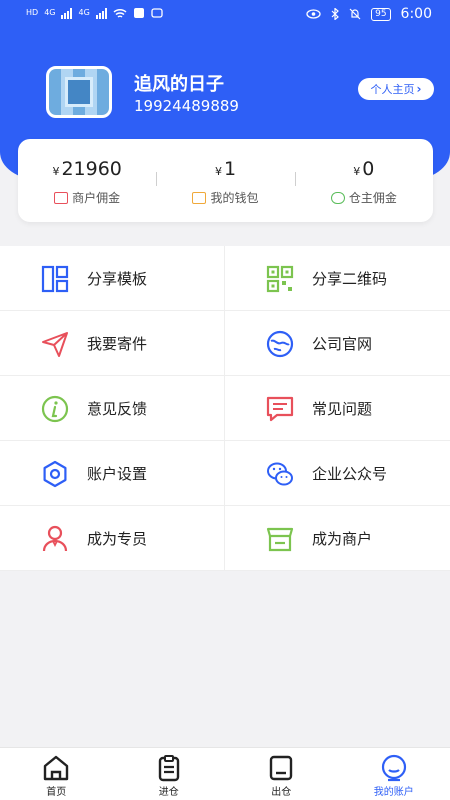  Describe the element at coordinates (55, 344) in the screenshot. I see `send-icon` at that location.